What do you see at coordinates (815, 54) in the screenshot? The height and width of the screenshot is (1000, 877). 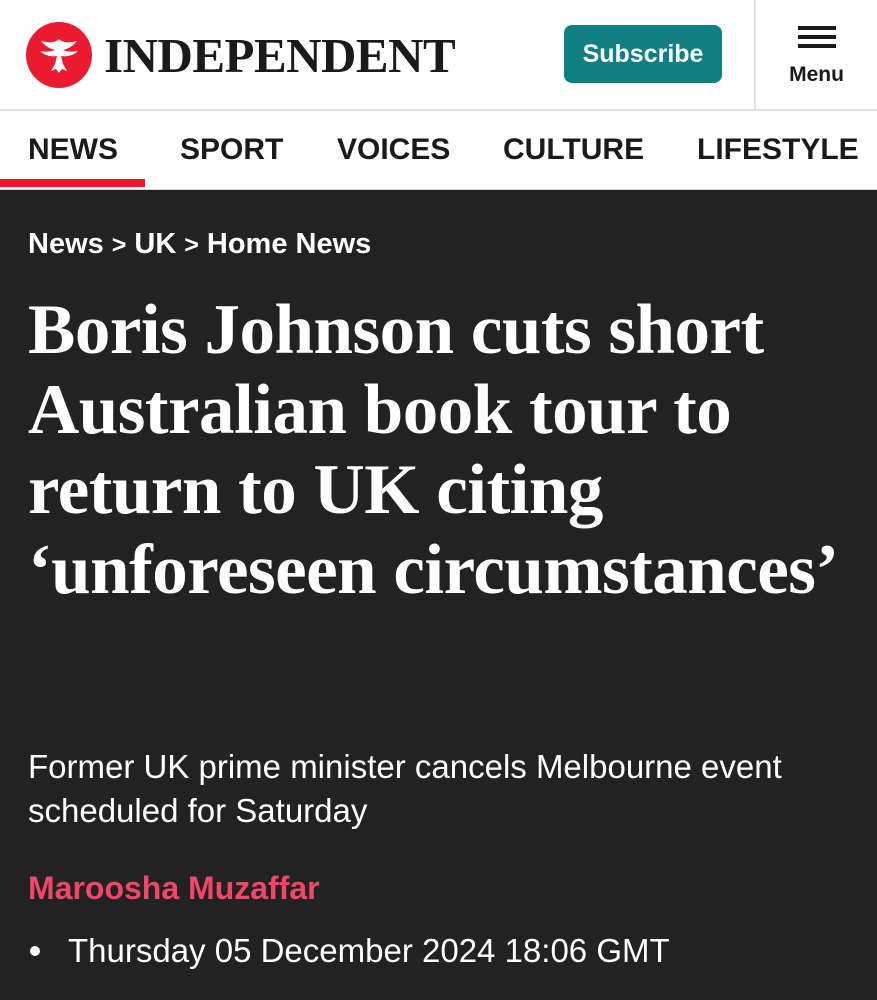 I see `menu-button: Menu` at bounding box center [815, 54].